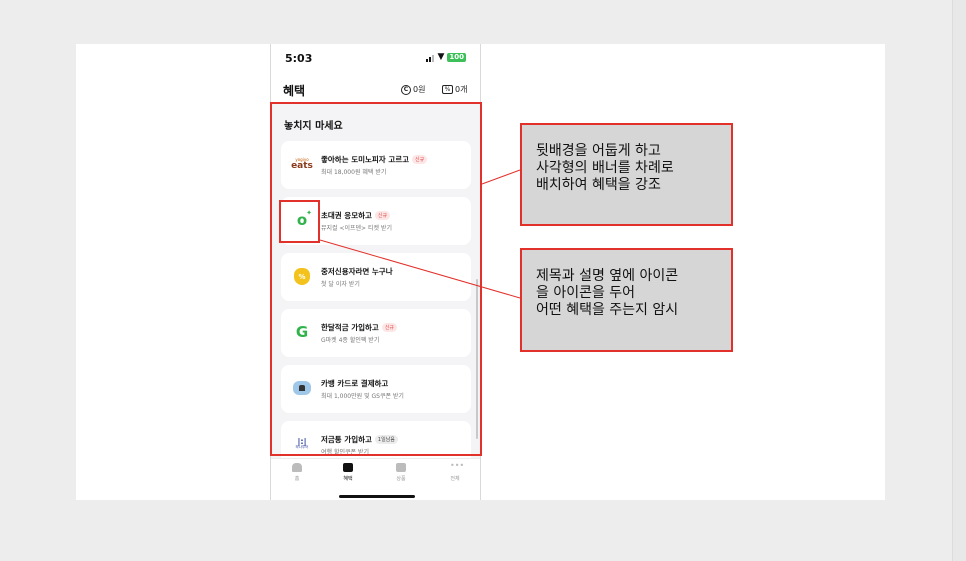 The height and width of the screenshot is (561, 966). Describe the element at coordinates (501, 177) in the screenshot. I see `callout-line-list` at that location.